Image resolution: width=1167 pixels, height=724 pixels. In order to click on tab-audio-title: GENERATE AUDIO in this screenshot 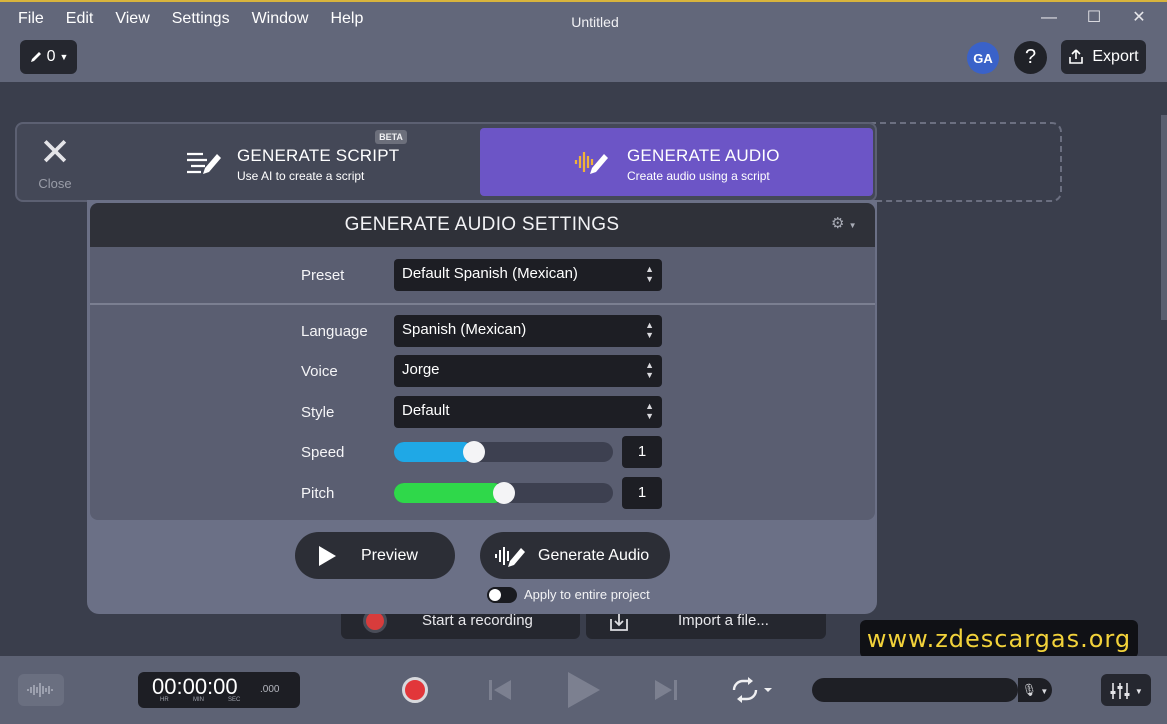, I will do `click(703, 155)`.